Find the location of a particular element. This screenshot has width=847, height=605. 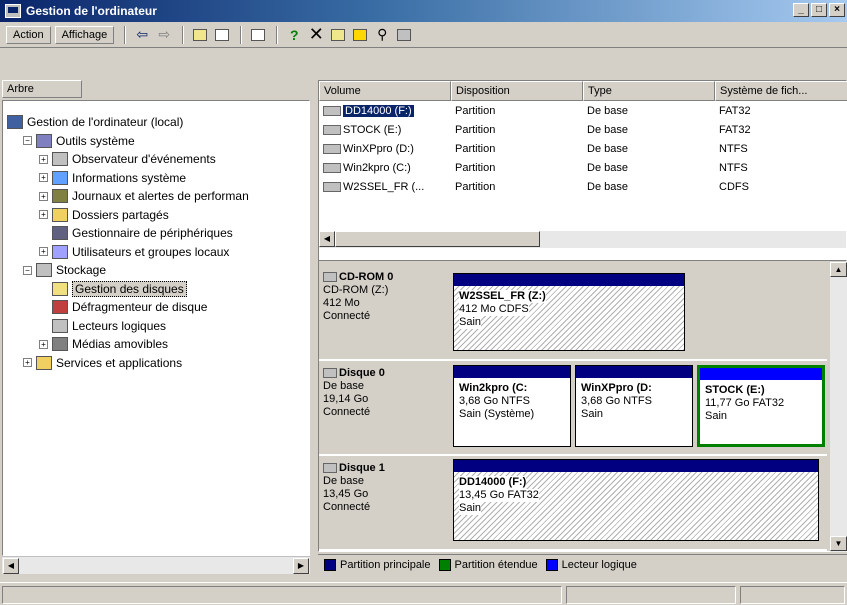

legend-primary: Partition principale is located at coordinates (385, 564).